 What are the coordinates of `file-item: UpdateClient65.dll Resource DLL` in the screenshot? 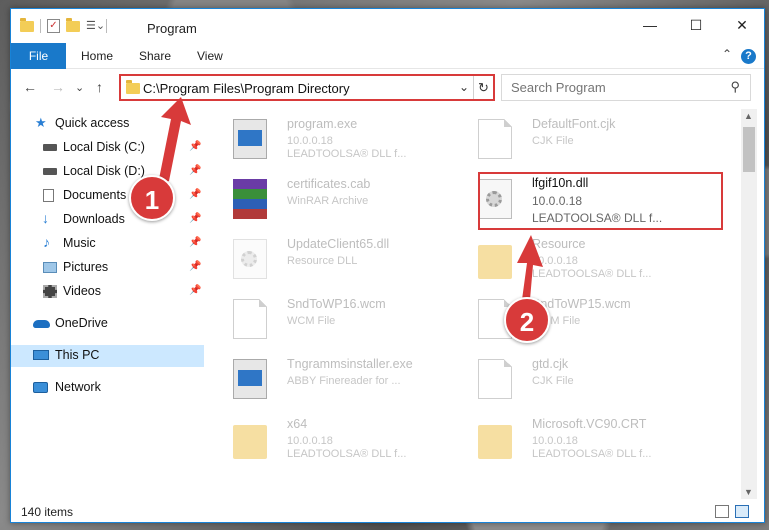 It's located at (327, 258).